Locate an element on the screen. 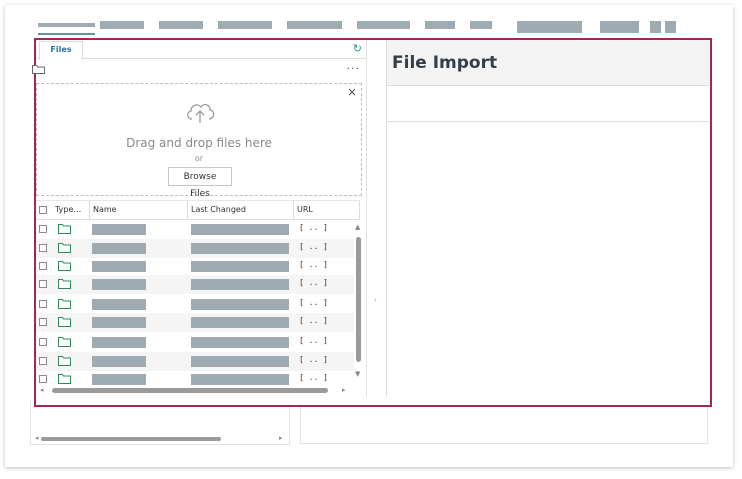 The height and width of the screenshot is (479, 742). column-url: URL is located at coordinates (327, 210).